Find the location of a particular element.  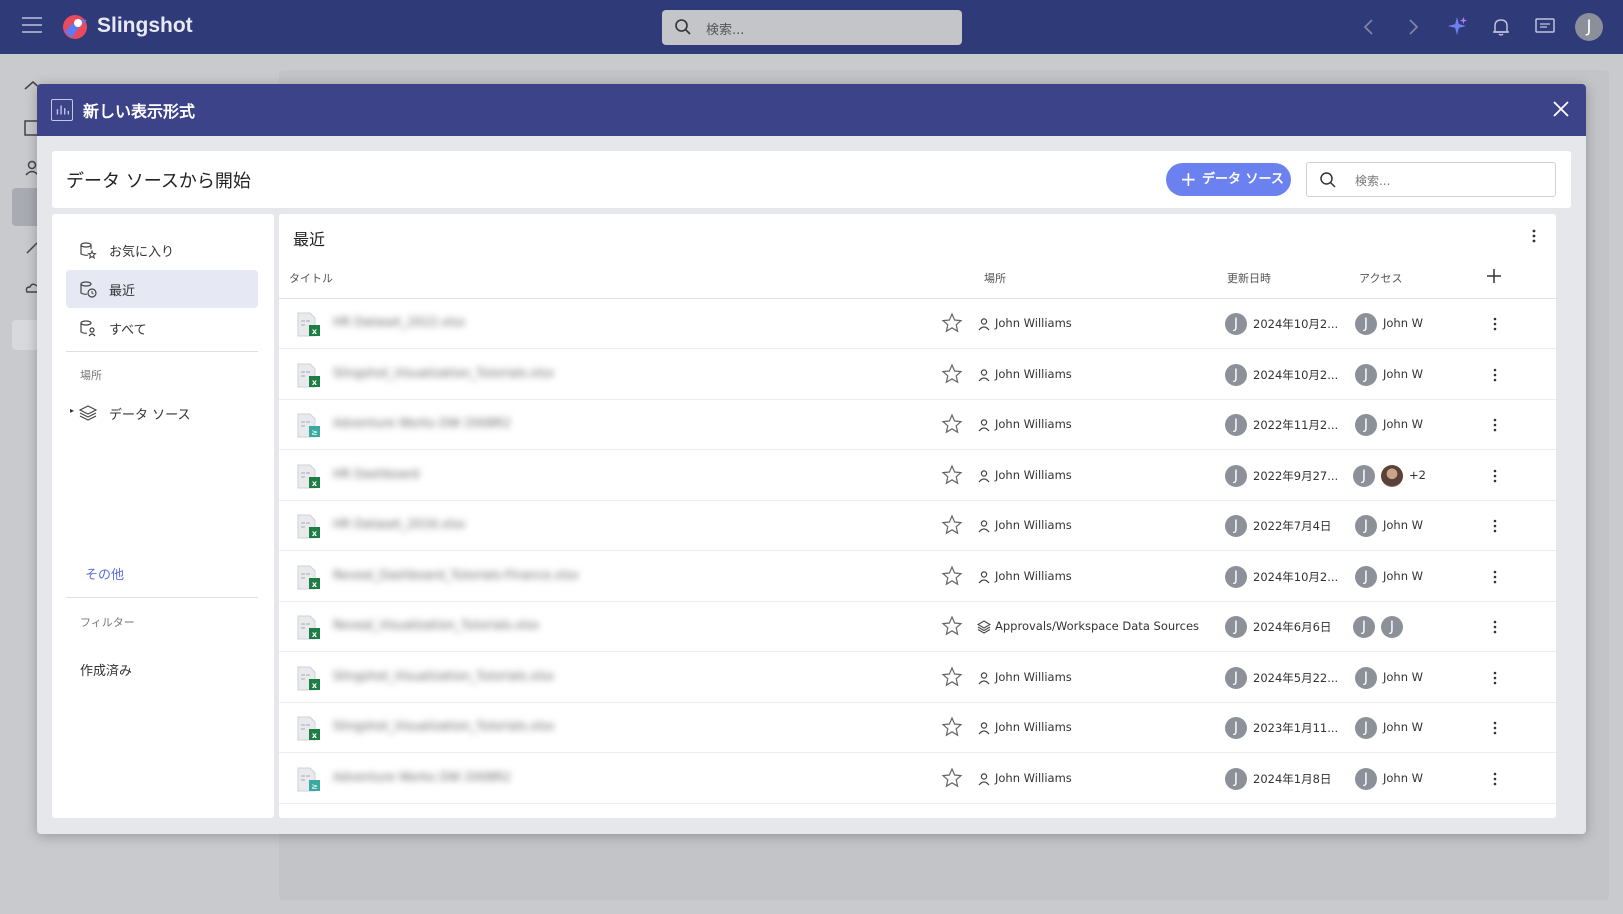

file-name: Reveal_Dashboard_Tutorials-Finance.xlsx is located at coordinates (456, 575).